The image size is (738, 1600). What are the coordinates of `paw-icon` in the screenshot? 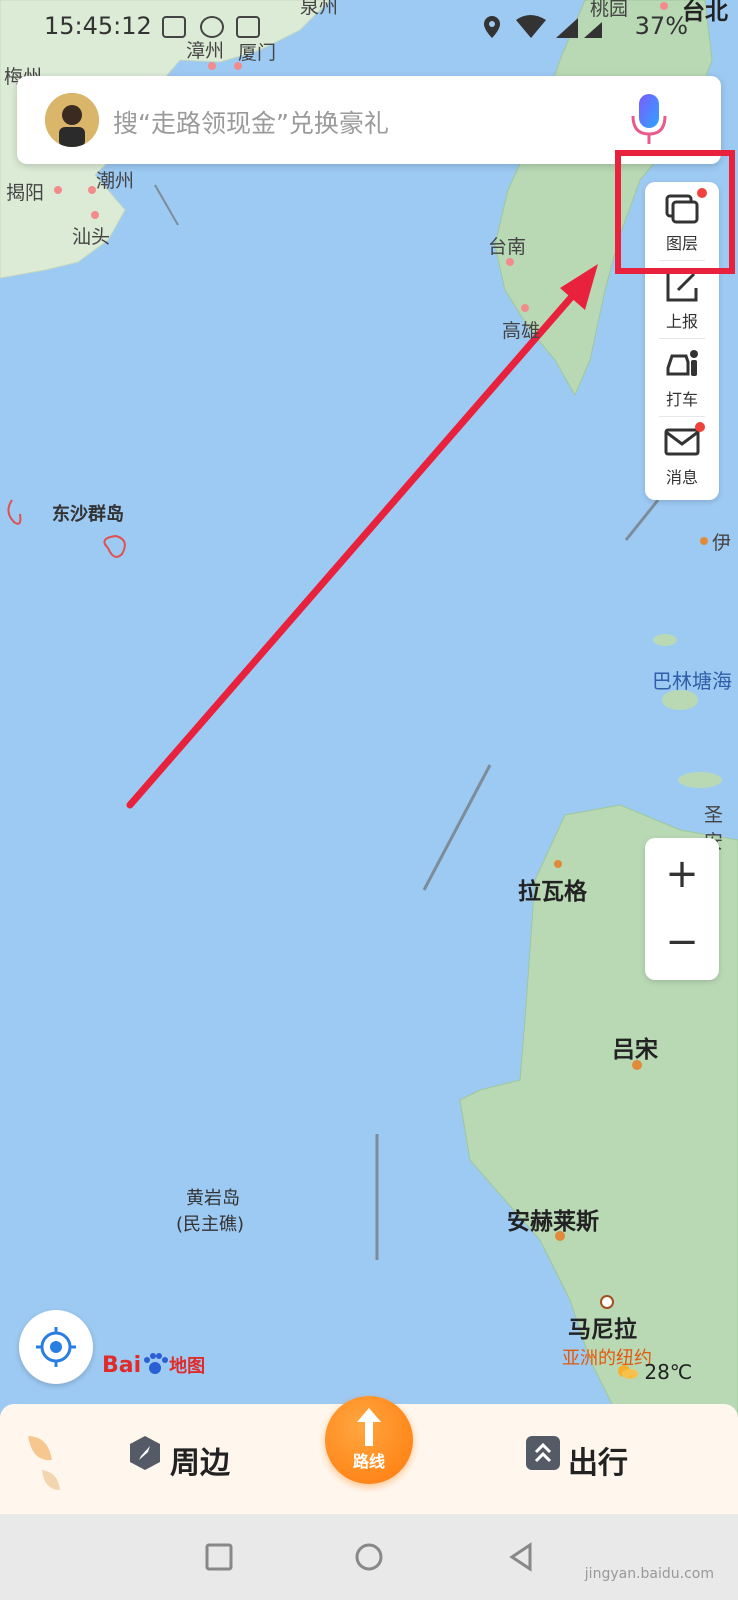 It's located at (156, 1363).